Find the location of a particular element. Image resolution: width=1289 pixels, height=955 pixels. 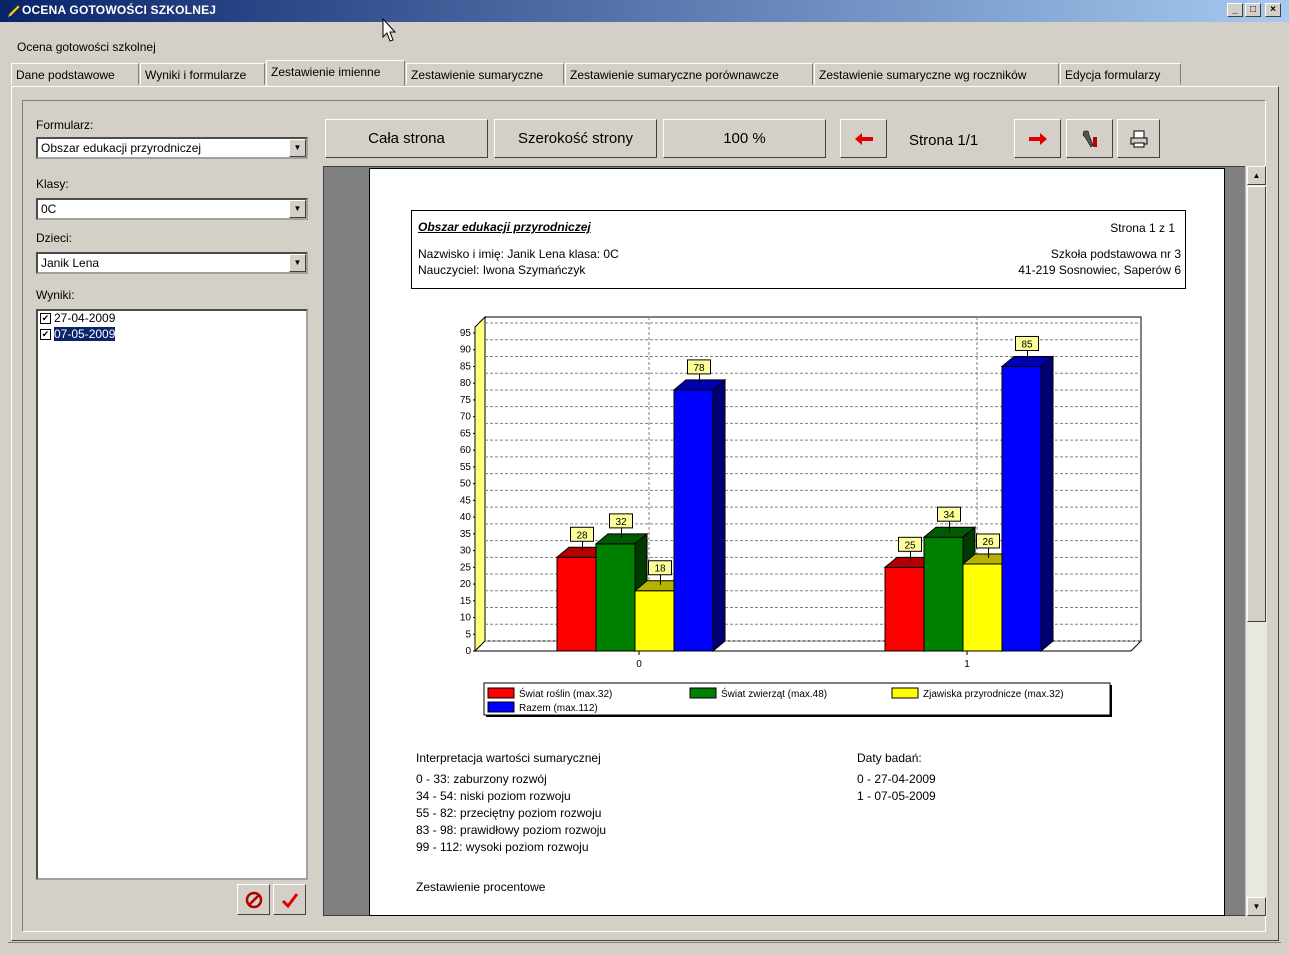

y-tick-label: 50 is located at coordinates (466, 484).